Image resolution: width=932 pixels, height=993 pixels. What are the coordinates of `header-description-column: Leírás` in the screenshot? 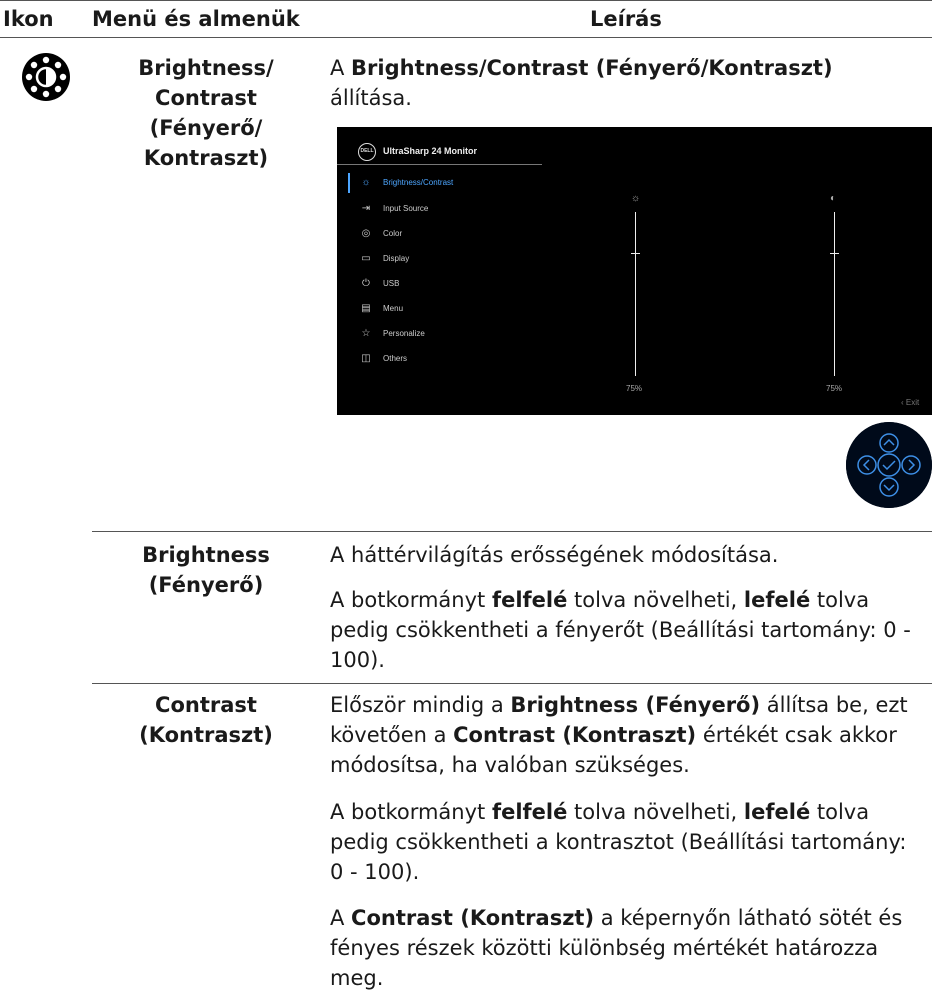 It's located at (626, 19).